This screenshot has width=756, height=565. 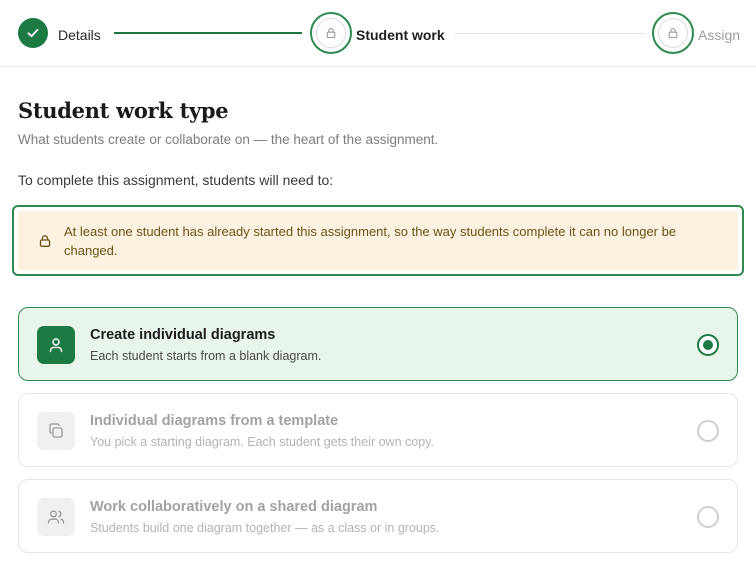 What do you see at coordinates (214, 421) in the screenshot?
I see `option-title: Individual diagrams from a template` at bounding box center [214, 421].